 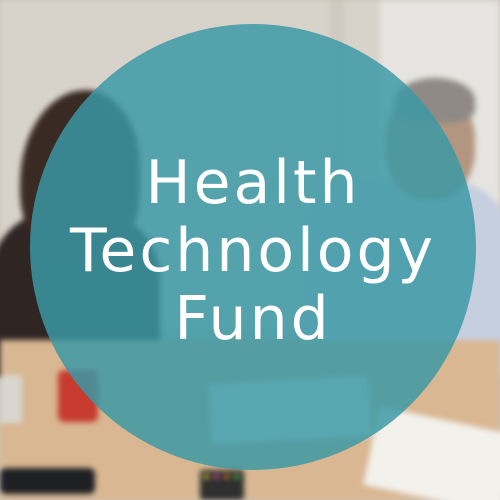 I want to click on title-line-2: Technology, so click(x=253, y=251).